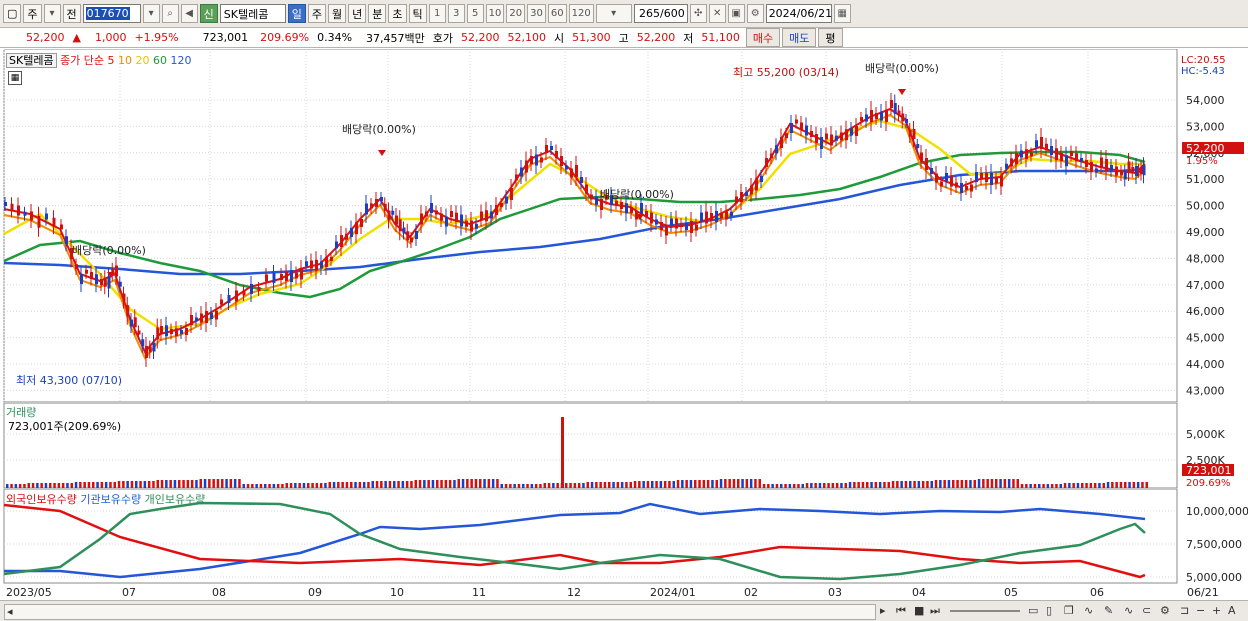 Image resolution: width=1248 pixels, height=621 pixels. What do you see at coordinates (456, 13) in the screenshot?
I see `interval-3: 3` at bounding box center [456, 13].